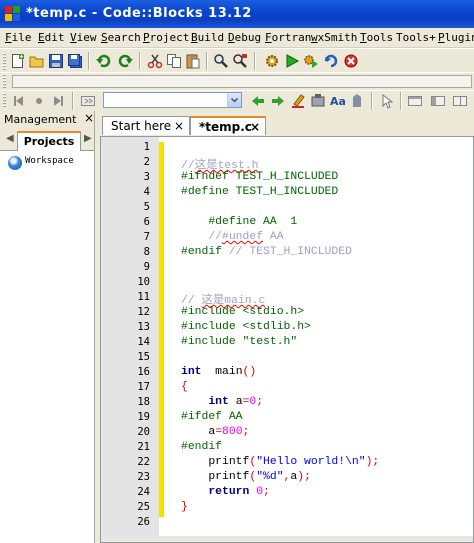 The height and width of the screenshot is (543, 474). I want to click on code-line: int a=0;, so click(222, 402).